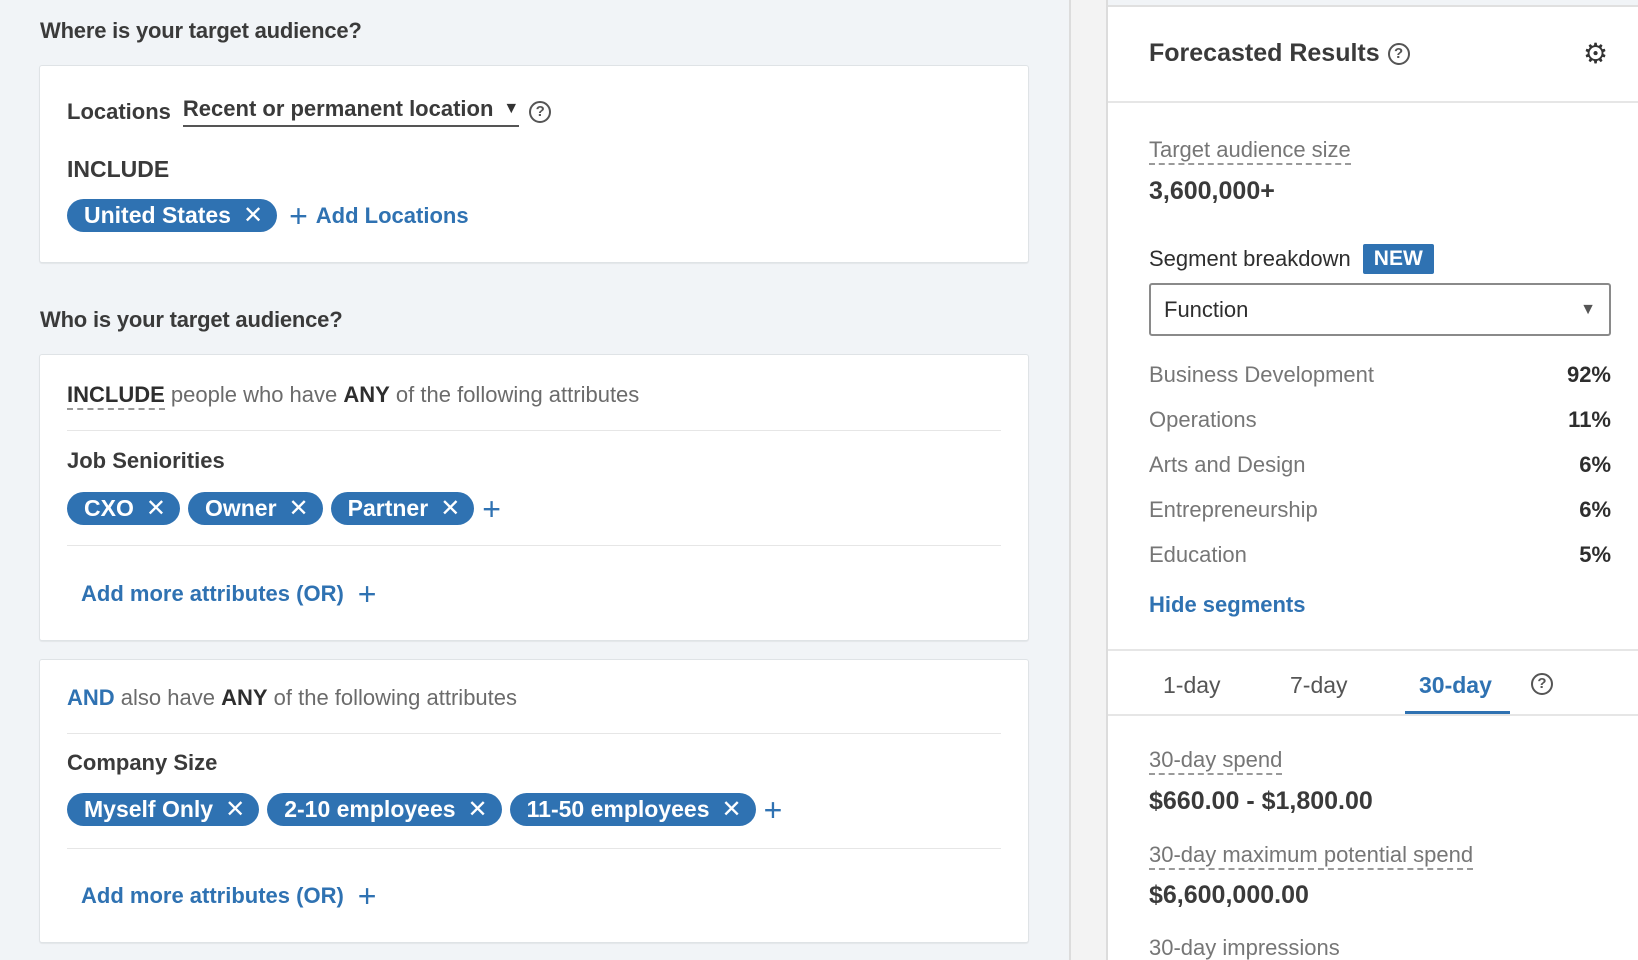 Image resolution: width=1638 pixels, height=960 pixels. Describe the element at coordinates (116, 396) in the screenshot. I see `include-keyword: INCLUDE` at that location.